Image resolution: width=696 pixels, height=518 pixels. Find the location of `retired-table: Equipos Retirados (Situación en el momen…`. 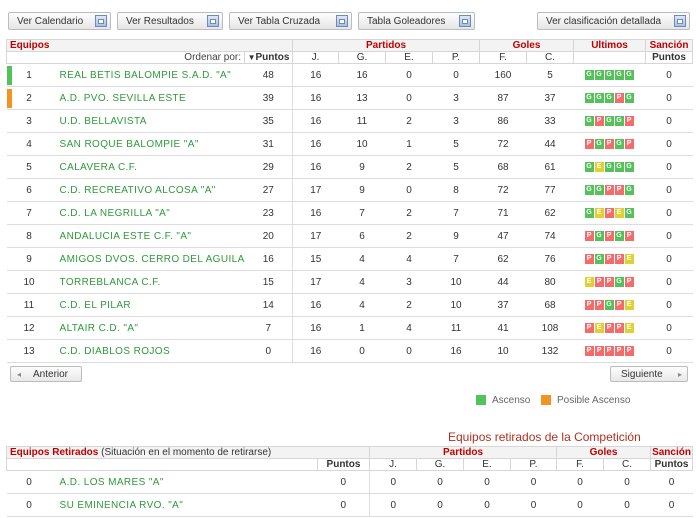

retired-table: Equipos Retirados (Situación en el momen… is located at coordinates (350, 481).